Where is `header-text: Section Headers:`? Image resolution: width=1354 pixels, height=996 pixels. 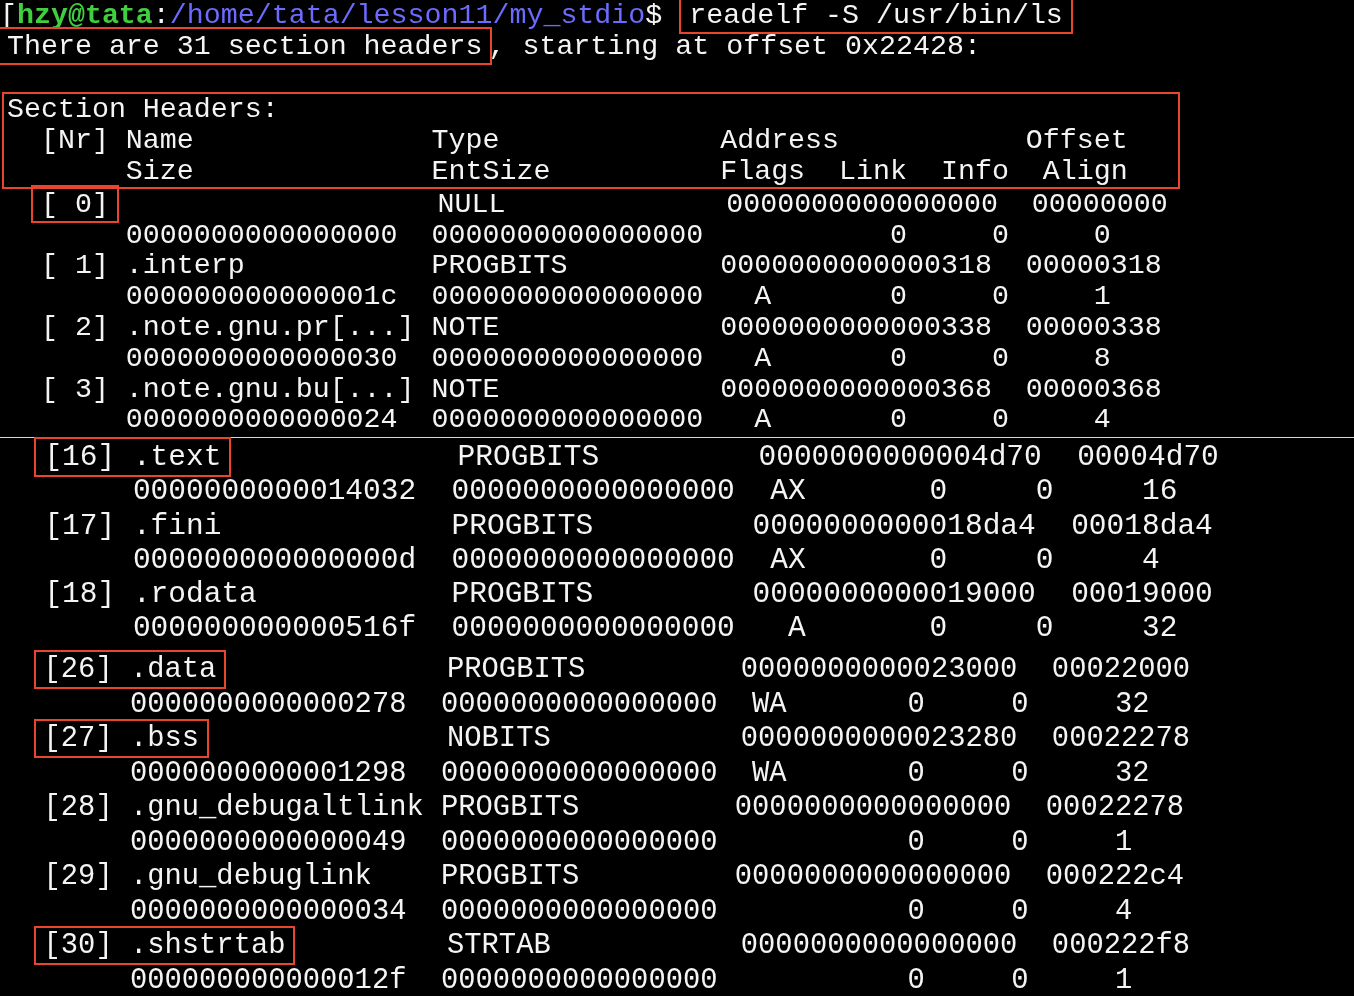
header-text: Section Headers: is located at coordinates (143, 109).